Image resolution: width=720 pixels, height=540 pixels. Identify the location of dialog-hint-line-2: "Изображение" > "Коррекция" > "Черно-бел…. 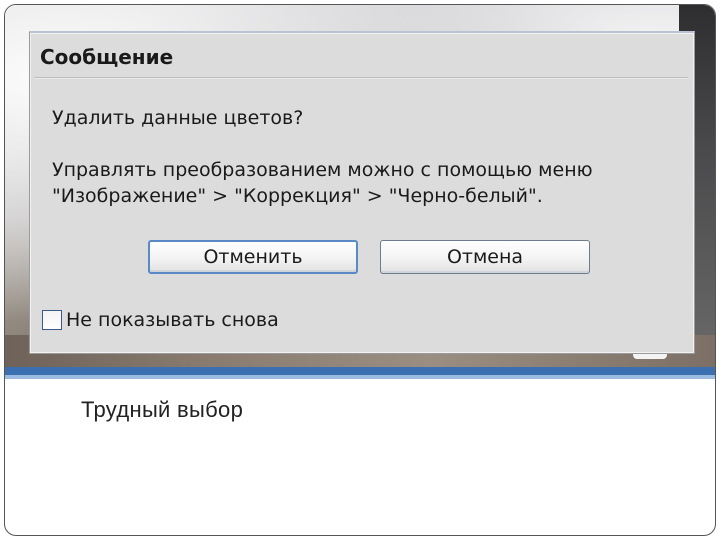
(297, 196).